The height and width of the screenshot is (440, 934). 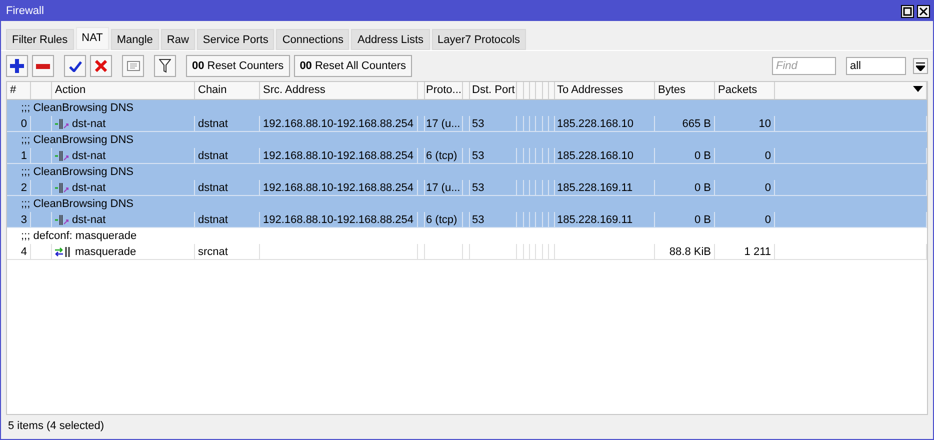 What do you see at coordinates (467, 156) in the screenshot?
I see `table-row: 1 dst-nat dstnat 192.168.88.10-192.168.88.254 6 (tcp) 53 185.228.168.10 0 B 0` at bounding box center [467, 156].